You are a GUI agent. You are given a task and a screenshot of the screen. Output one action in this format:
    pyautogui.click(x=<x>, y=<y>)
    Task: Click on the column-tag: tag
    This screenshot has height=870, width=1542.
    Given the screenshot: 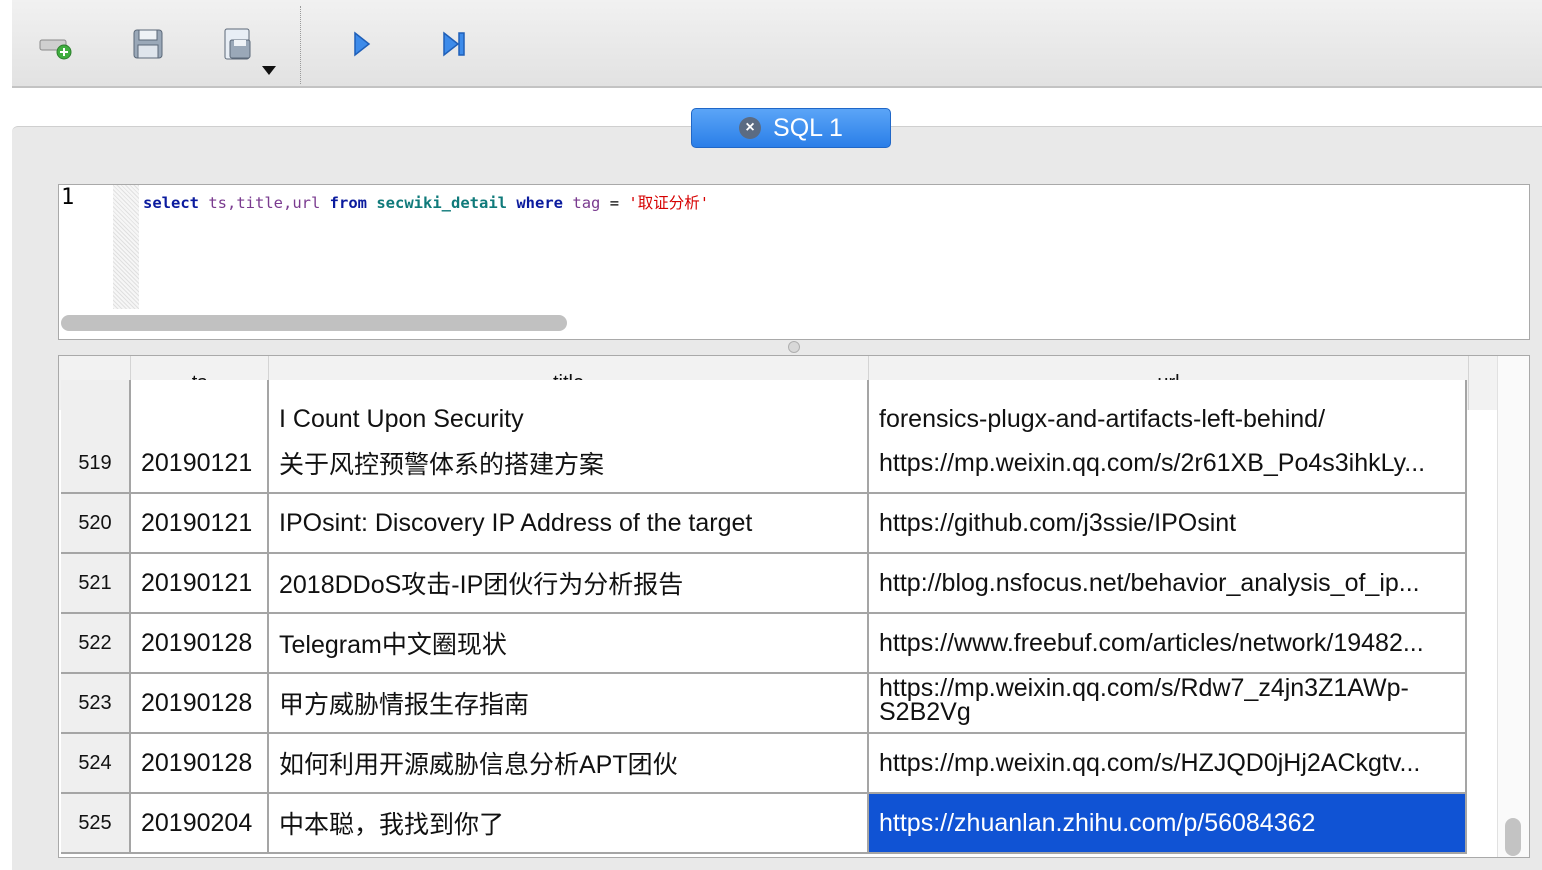 What is the action you would take?
    pyautogui.click(x=586, y=203)
    